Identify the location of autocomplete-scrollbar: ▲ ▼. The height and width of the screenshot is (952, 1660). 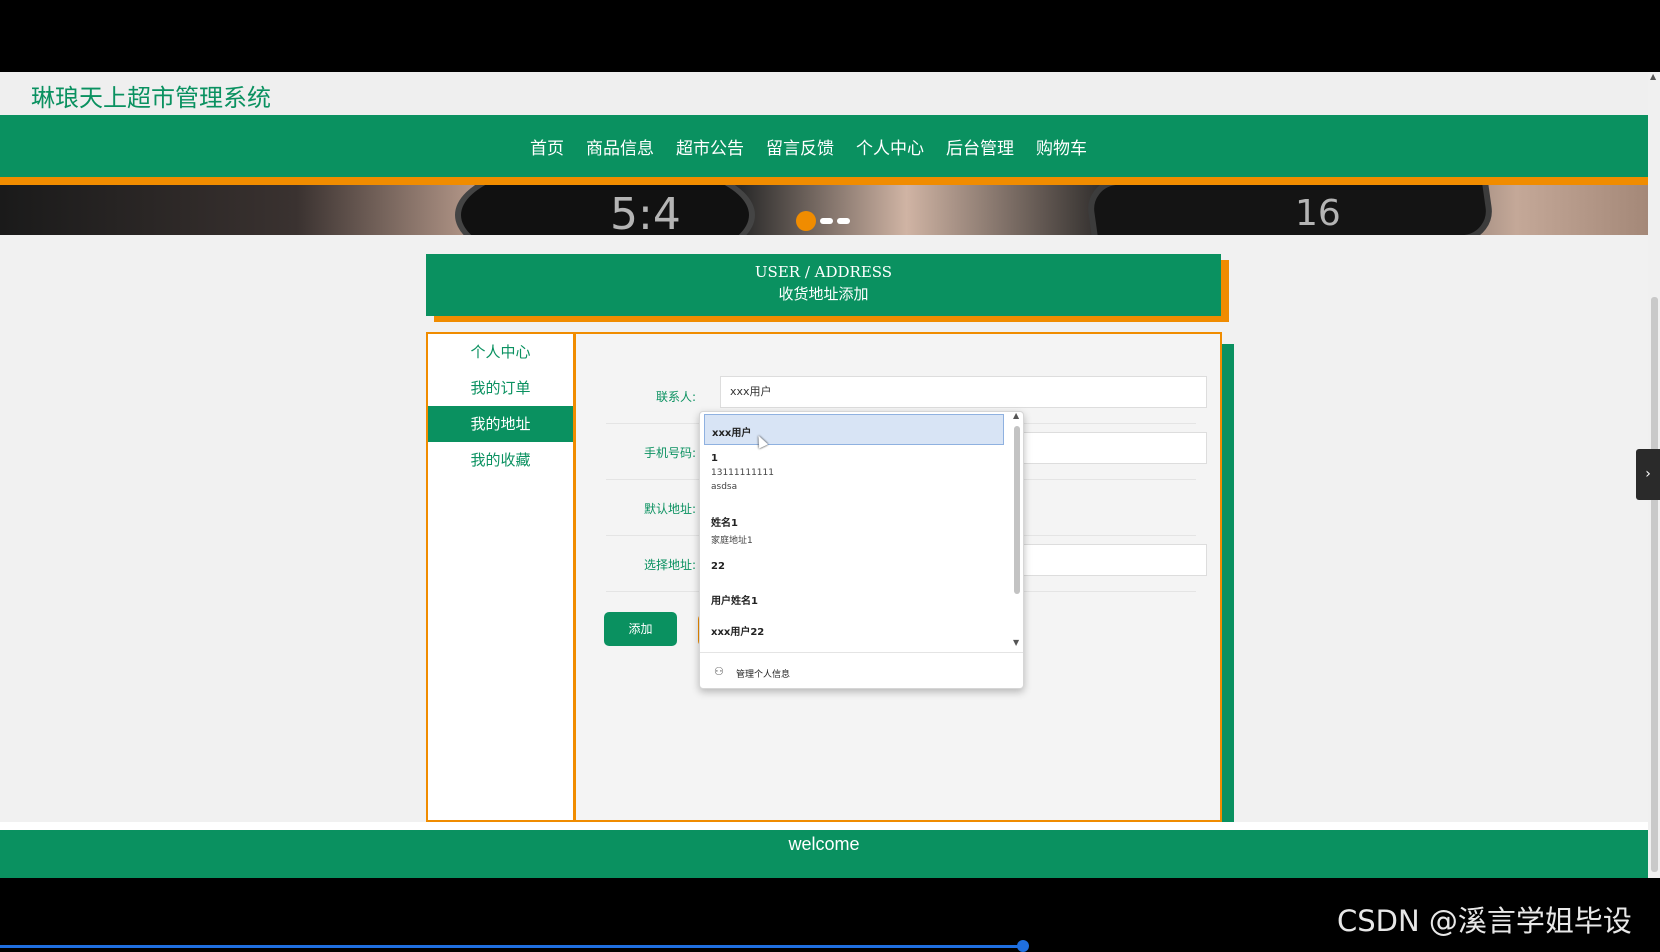
(1017, 531).